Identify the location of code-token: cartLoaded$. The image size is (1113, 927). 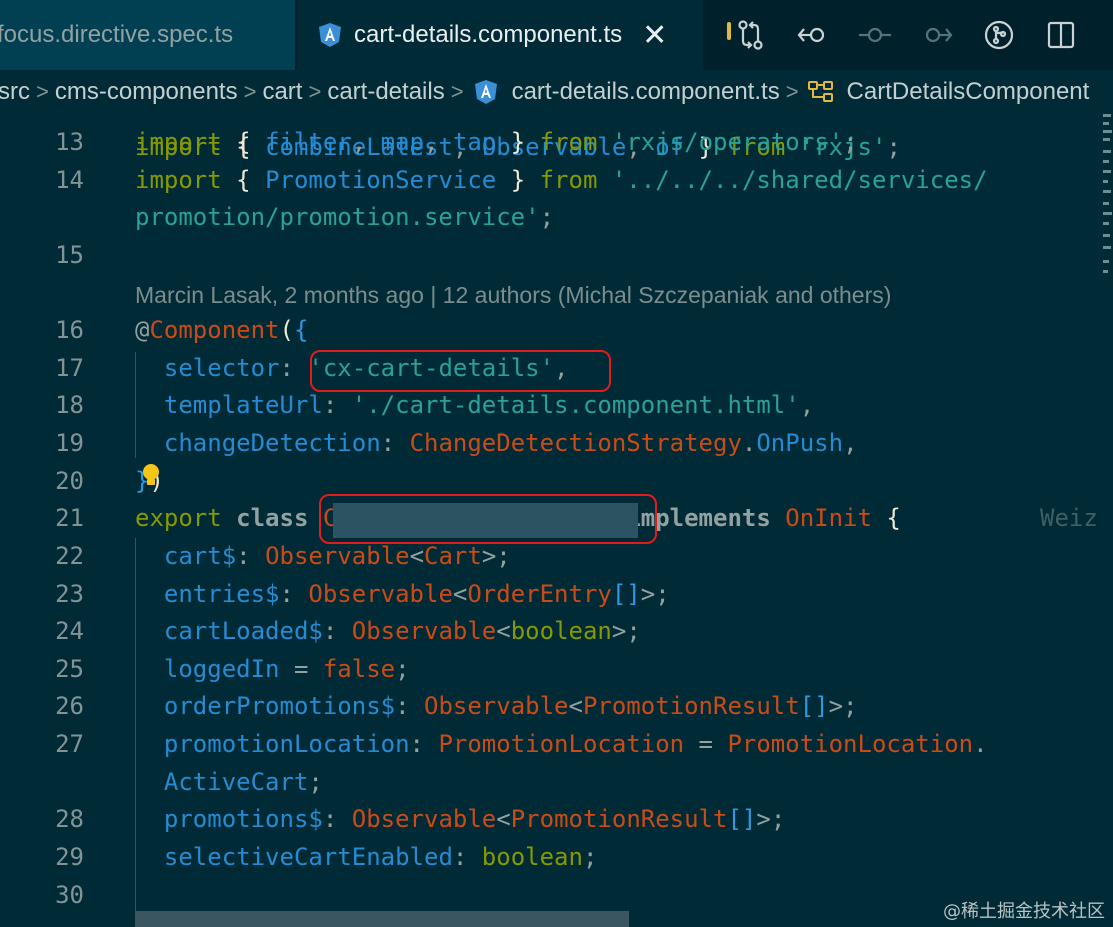
(243, 631).